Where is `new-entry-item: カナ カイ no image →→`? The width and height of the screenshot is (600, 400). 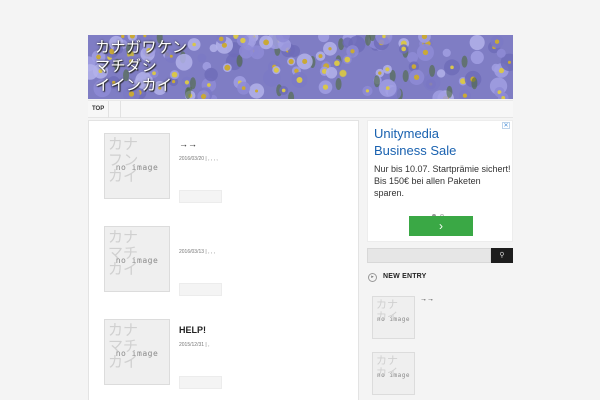 new-entry-item: カナ カイ no image →→ is located at coordinates (442, 319).